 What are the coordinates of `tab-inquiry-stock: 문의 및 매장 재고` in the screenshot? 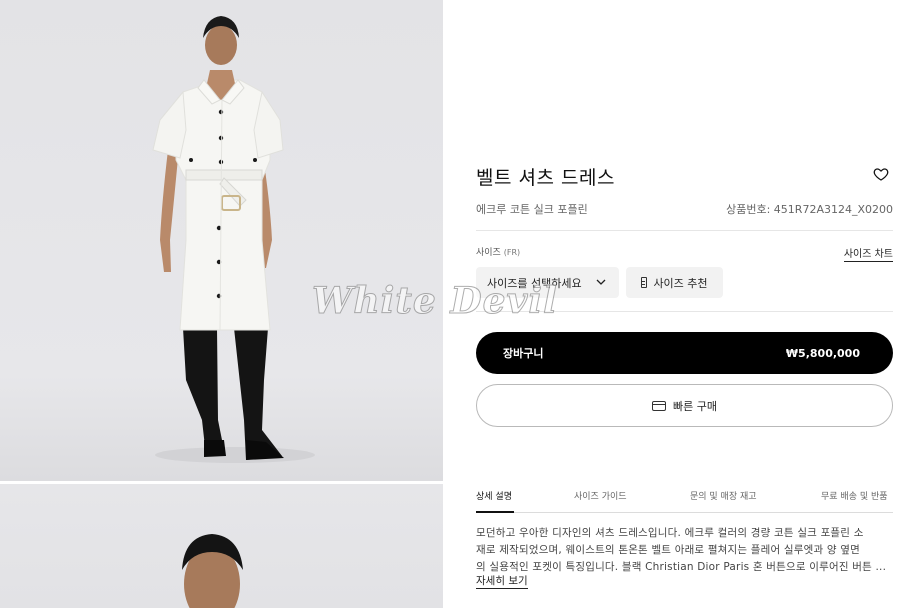 It's located at (723, 501).